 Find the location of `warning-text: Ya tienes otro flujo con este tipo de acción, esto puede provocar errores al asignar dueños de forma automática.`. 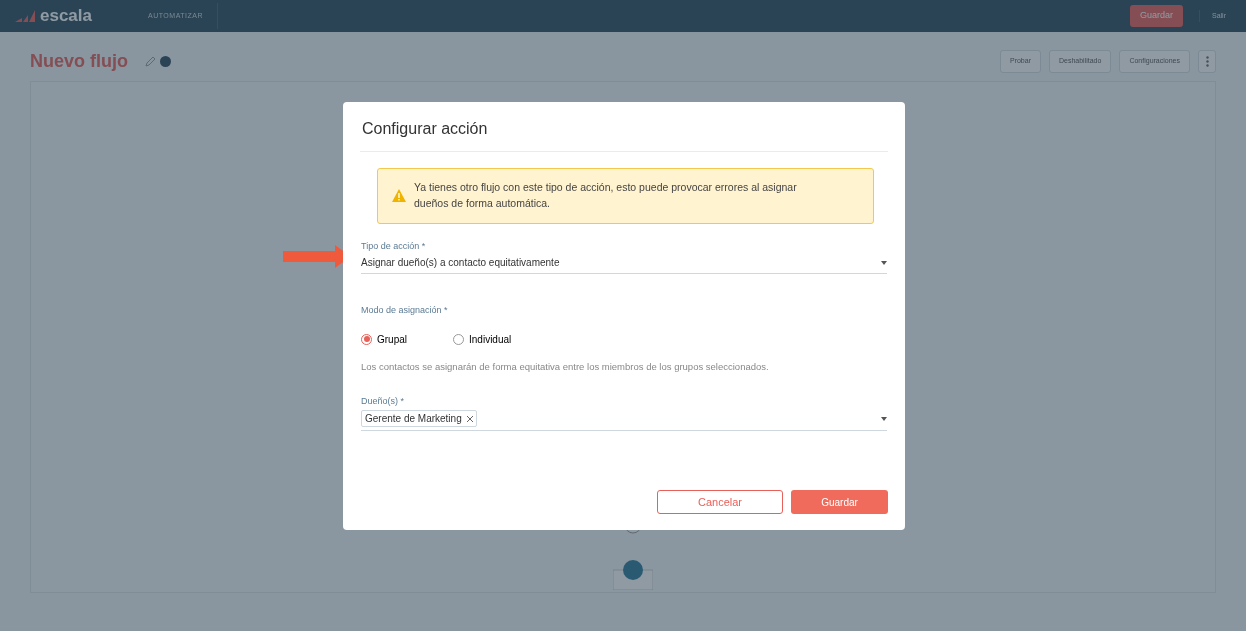

warning-text: Ya tienes otro flujo con este tipo de acción, esto puede provocar errores al asignar dueños de forma automática. is located at coordinates (606, 195).